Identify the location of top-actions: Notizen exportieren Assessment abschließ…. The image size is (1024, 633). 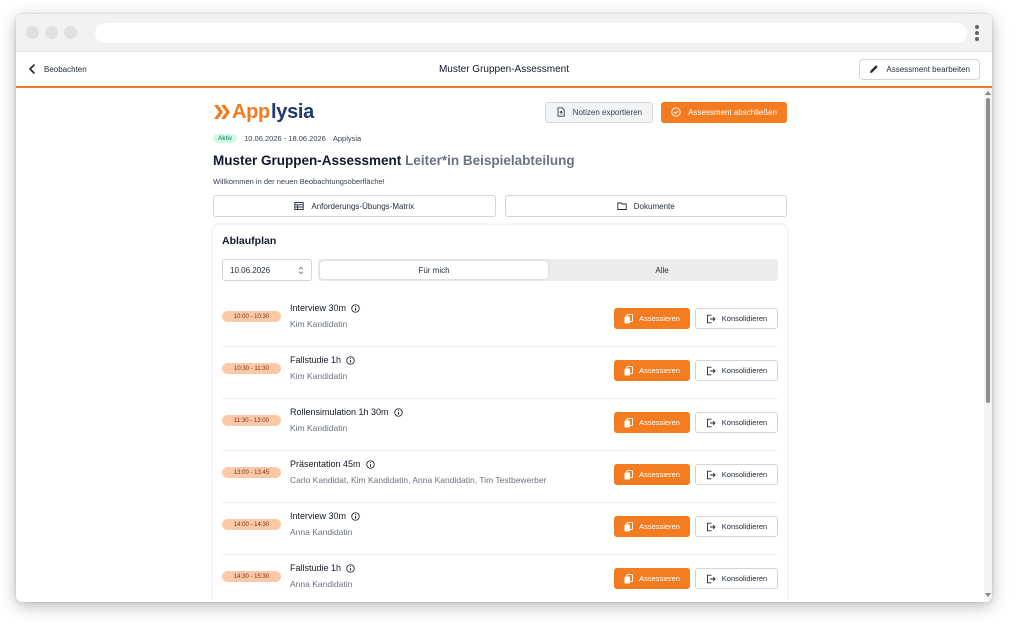
(665, 112).